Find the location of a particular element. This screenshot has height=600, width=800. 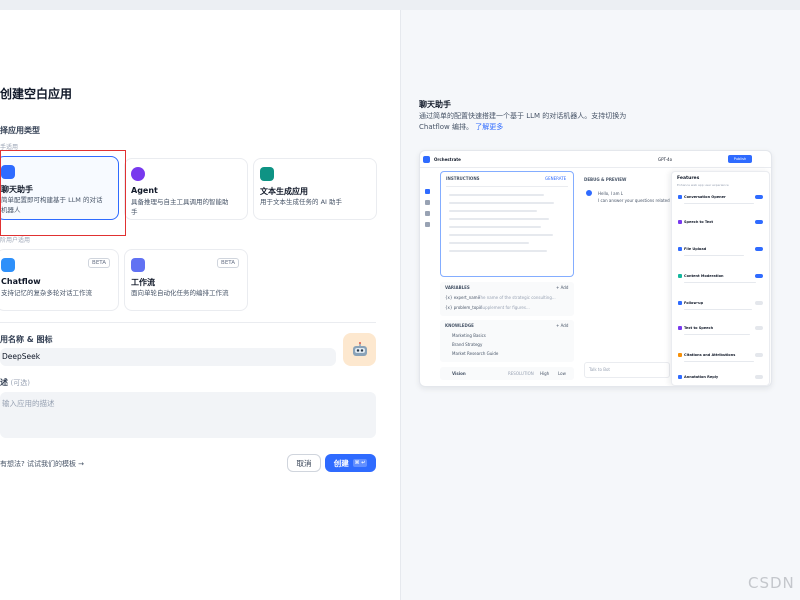

feature-name: Annotation Reply is located at coordinates (701, 377).